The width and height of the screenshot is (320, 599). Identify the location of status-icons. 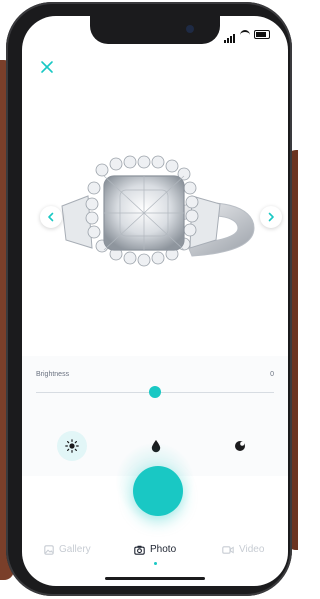
(247, 34).